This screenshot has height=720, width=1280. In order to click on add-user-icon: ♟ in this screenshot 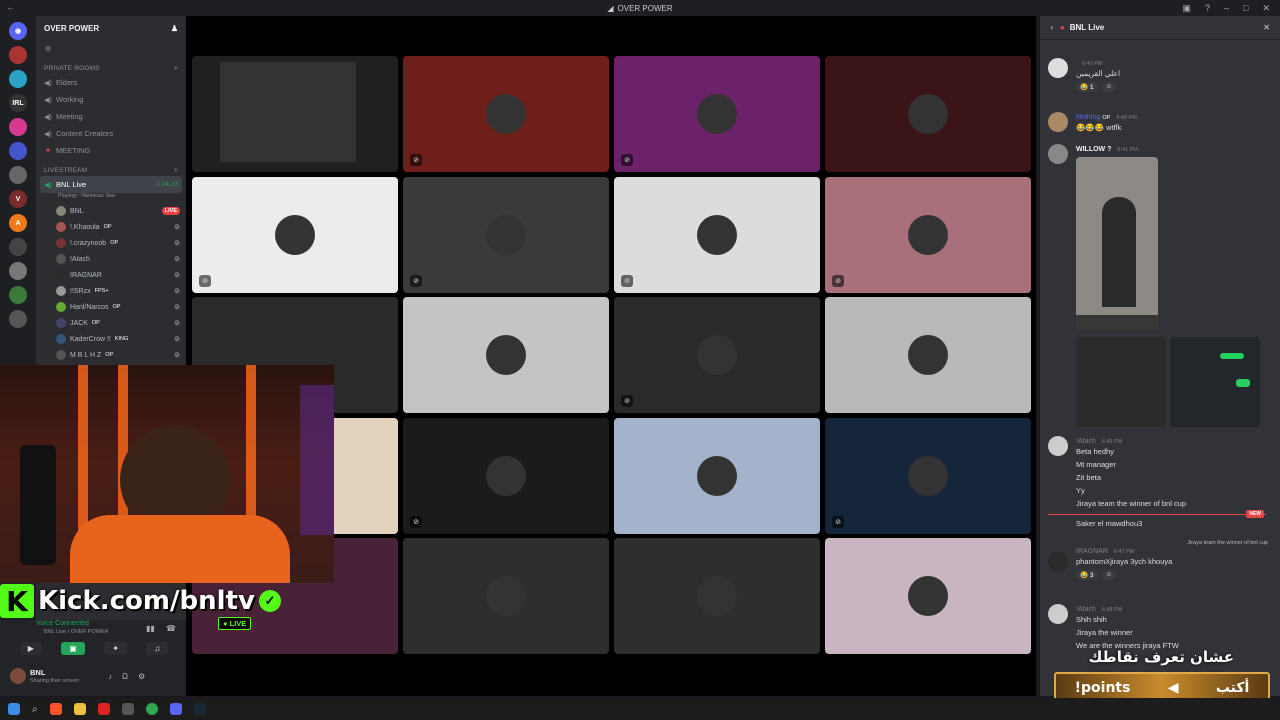, I will do `click(174, 28)`.